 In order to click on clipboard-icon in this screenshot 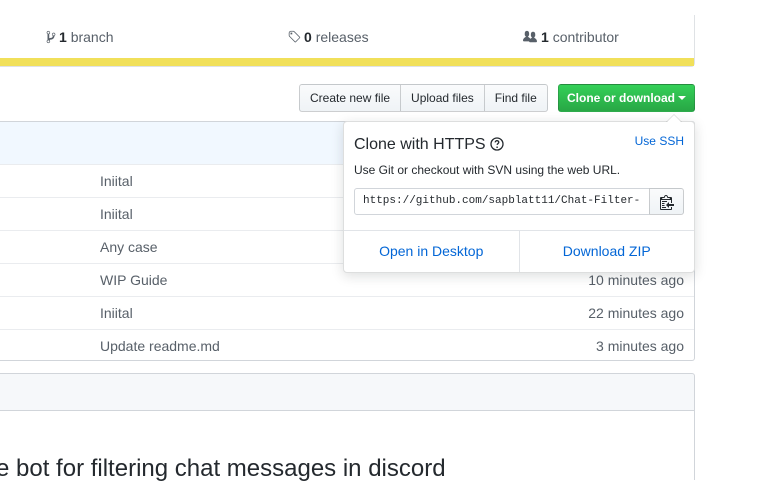, I will do `click(666, 202)`.